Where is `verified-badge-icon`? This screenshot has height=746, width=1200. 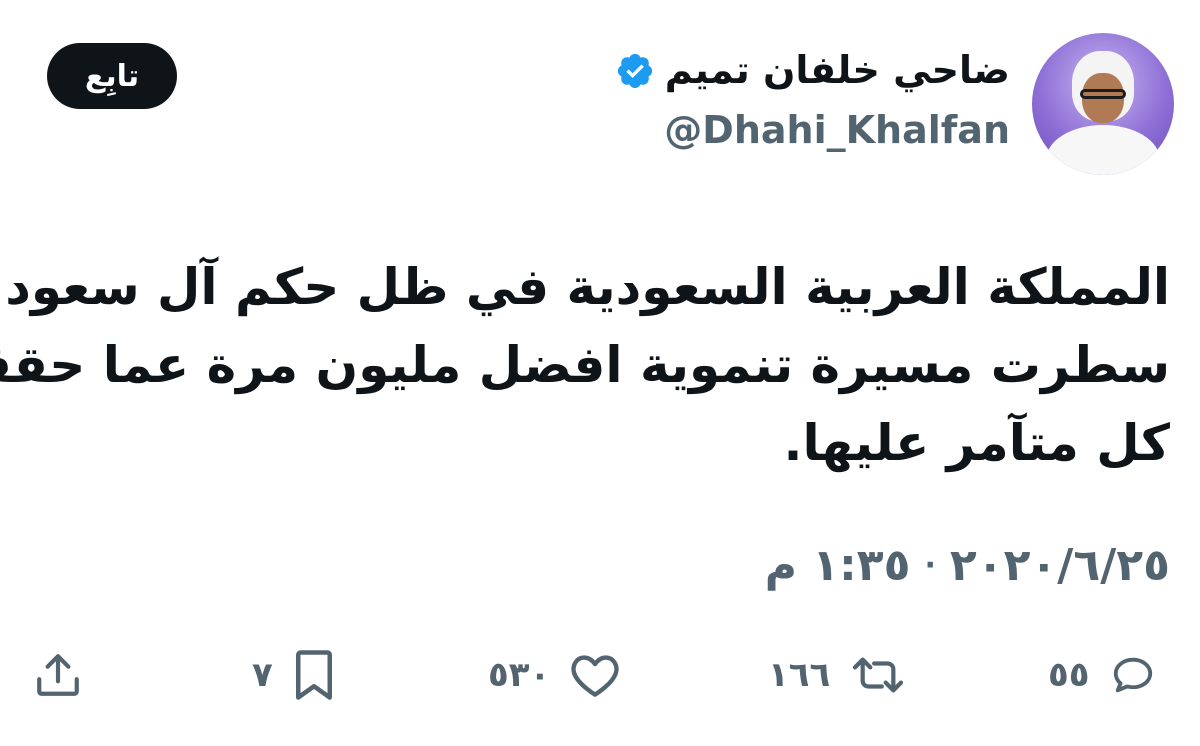
verified-badge-icon is located at coordinates (635, 71).